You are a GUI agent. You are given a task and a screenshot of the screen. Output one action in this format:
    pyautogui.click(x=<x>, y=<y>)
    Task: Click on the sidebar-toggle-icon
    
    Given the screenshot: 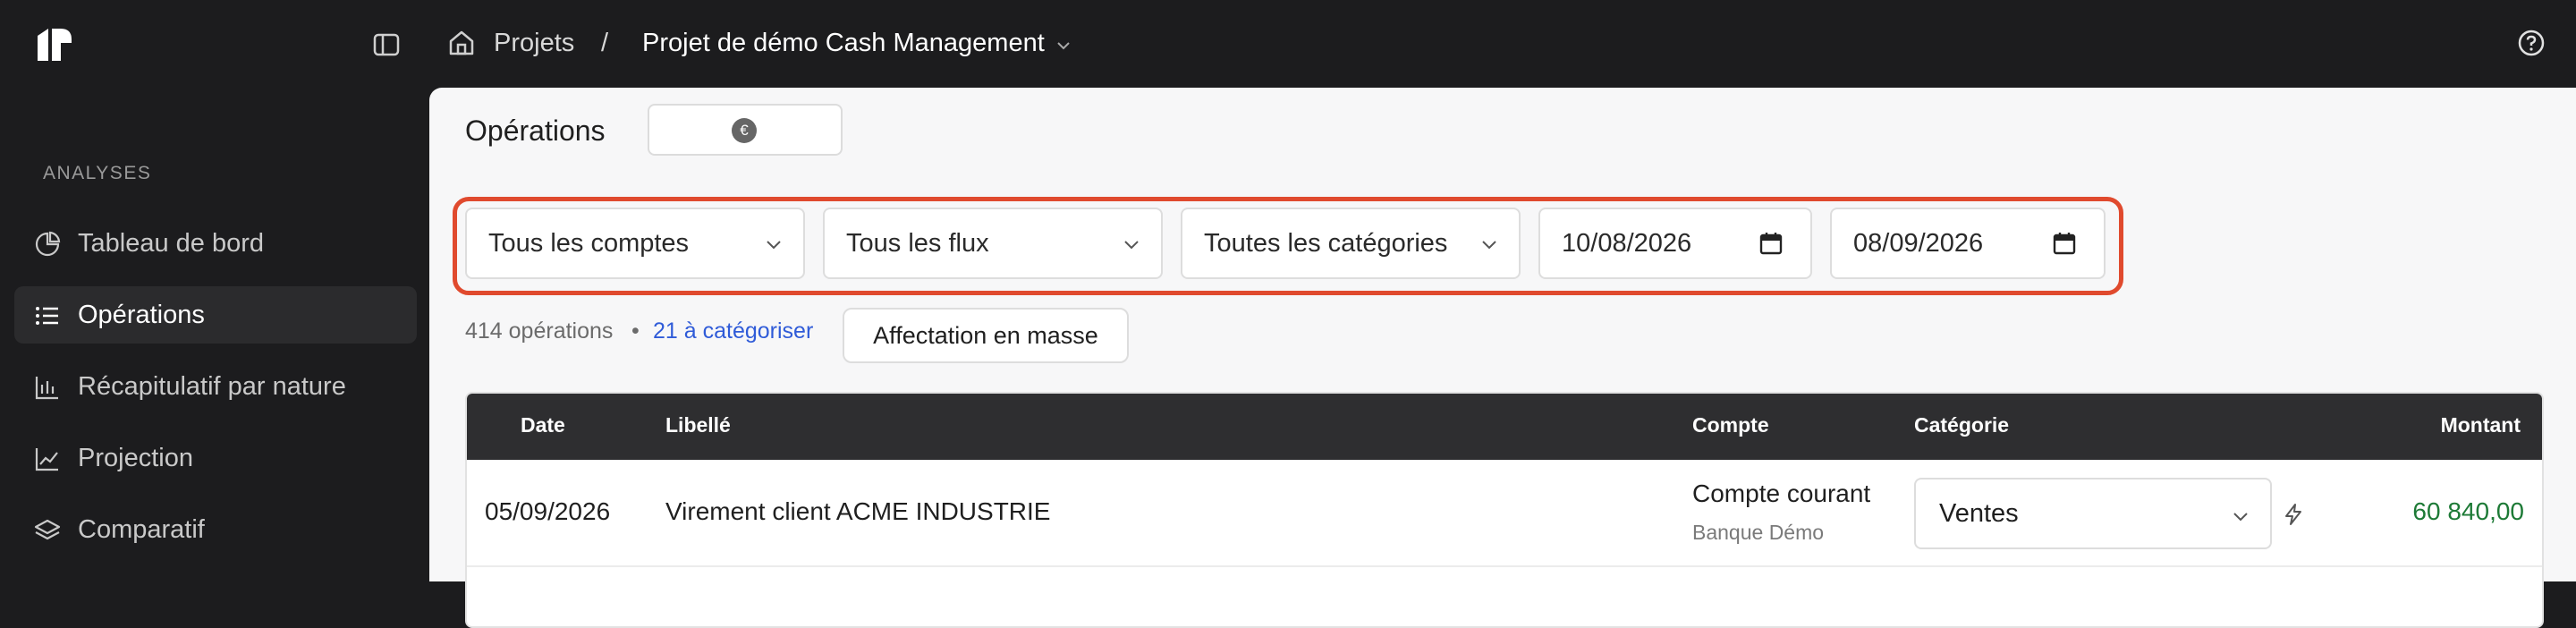 What is the action you would take?
    pyautogui.click(x=386, y=44)
    